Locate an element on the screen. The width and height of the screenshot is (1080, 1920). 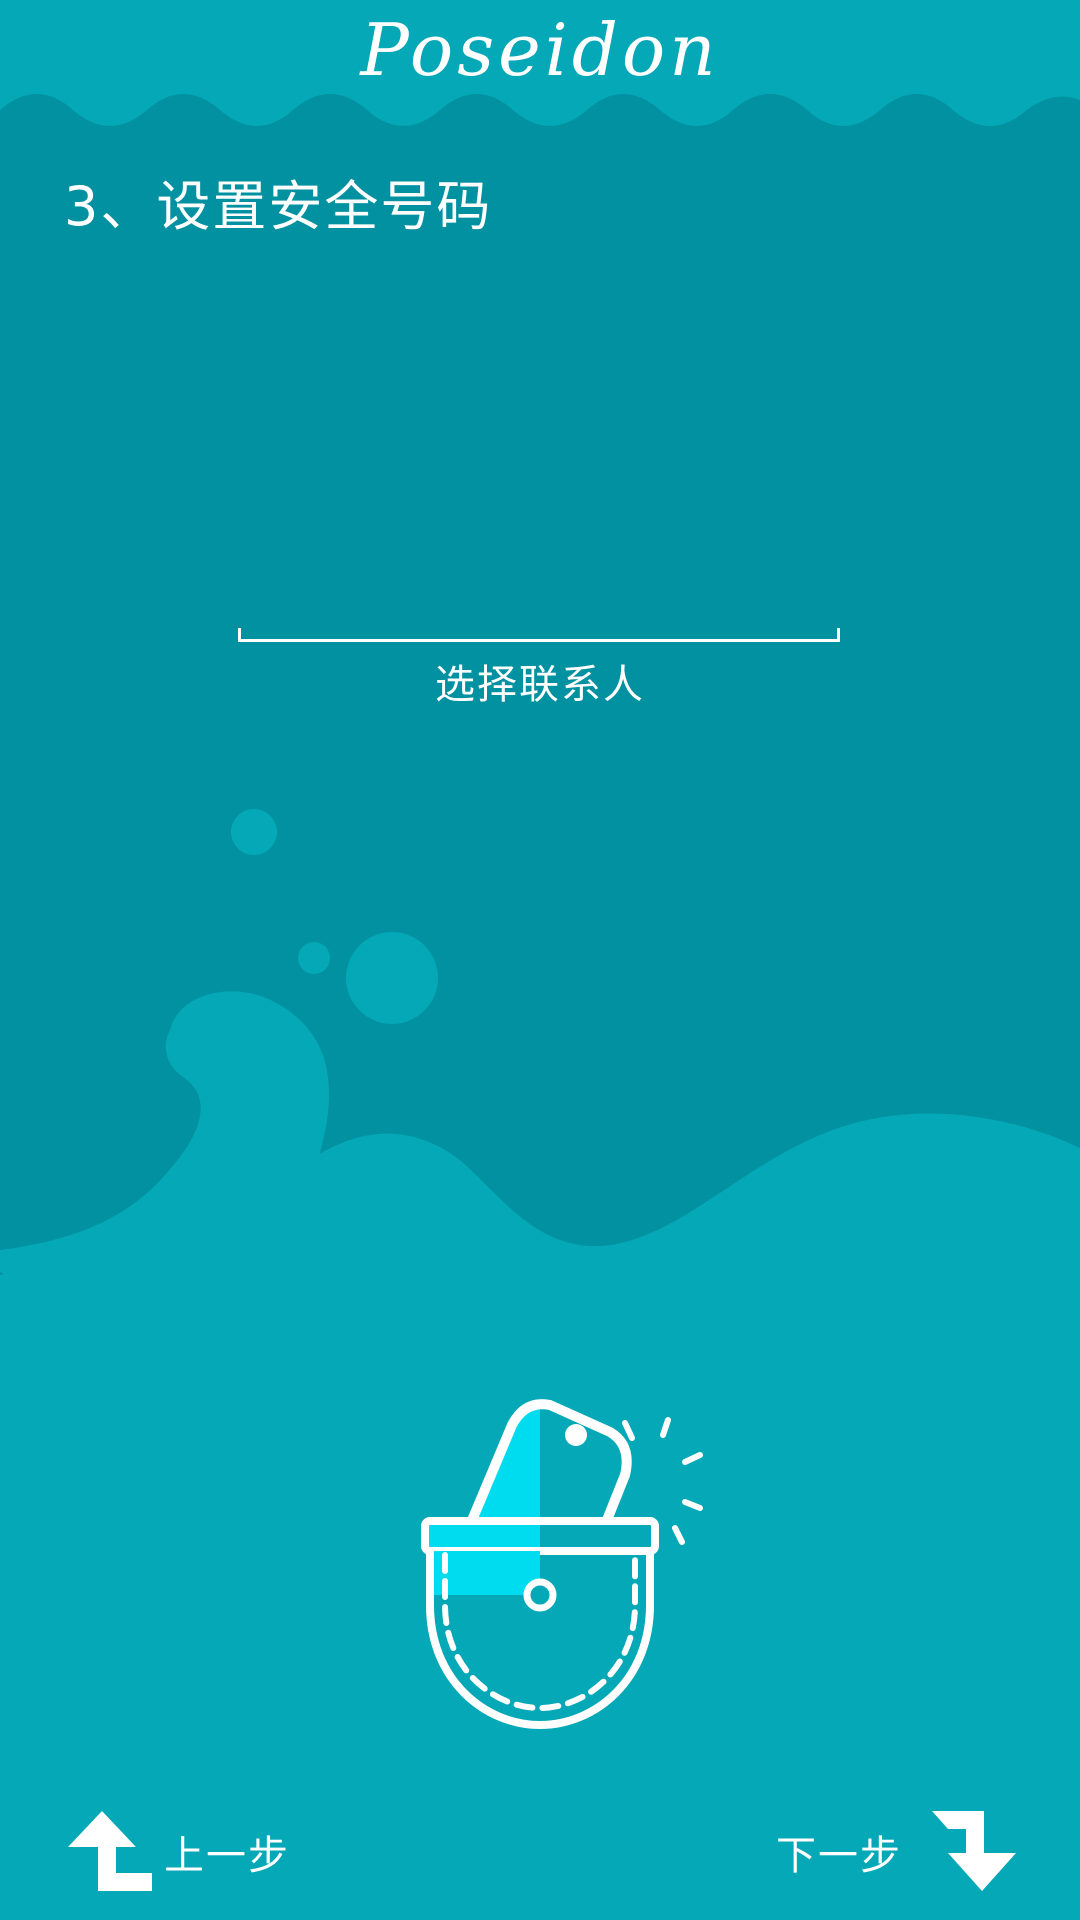
page-title: 3、设置安全号码 is located at coordinates (278, 206).